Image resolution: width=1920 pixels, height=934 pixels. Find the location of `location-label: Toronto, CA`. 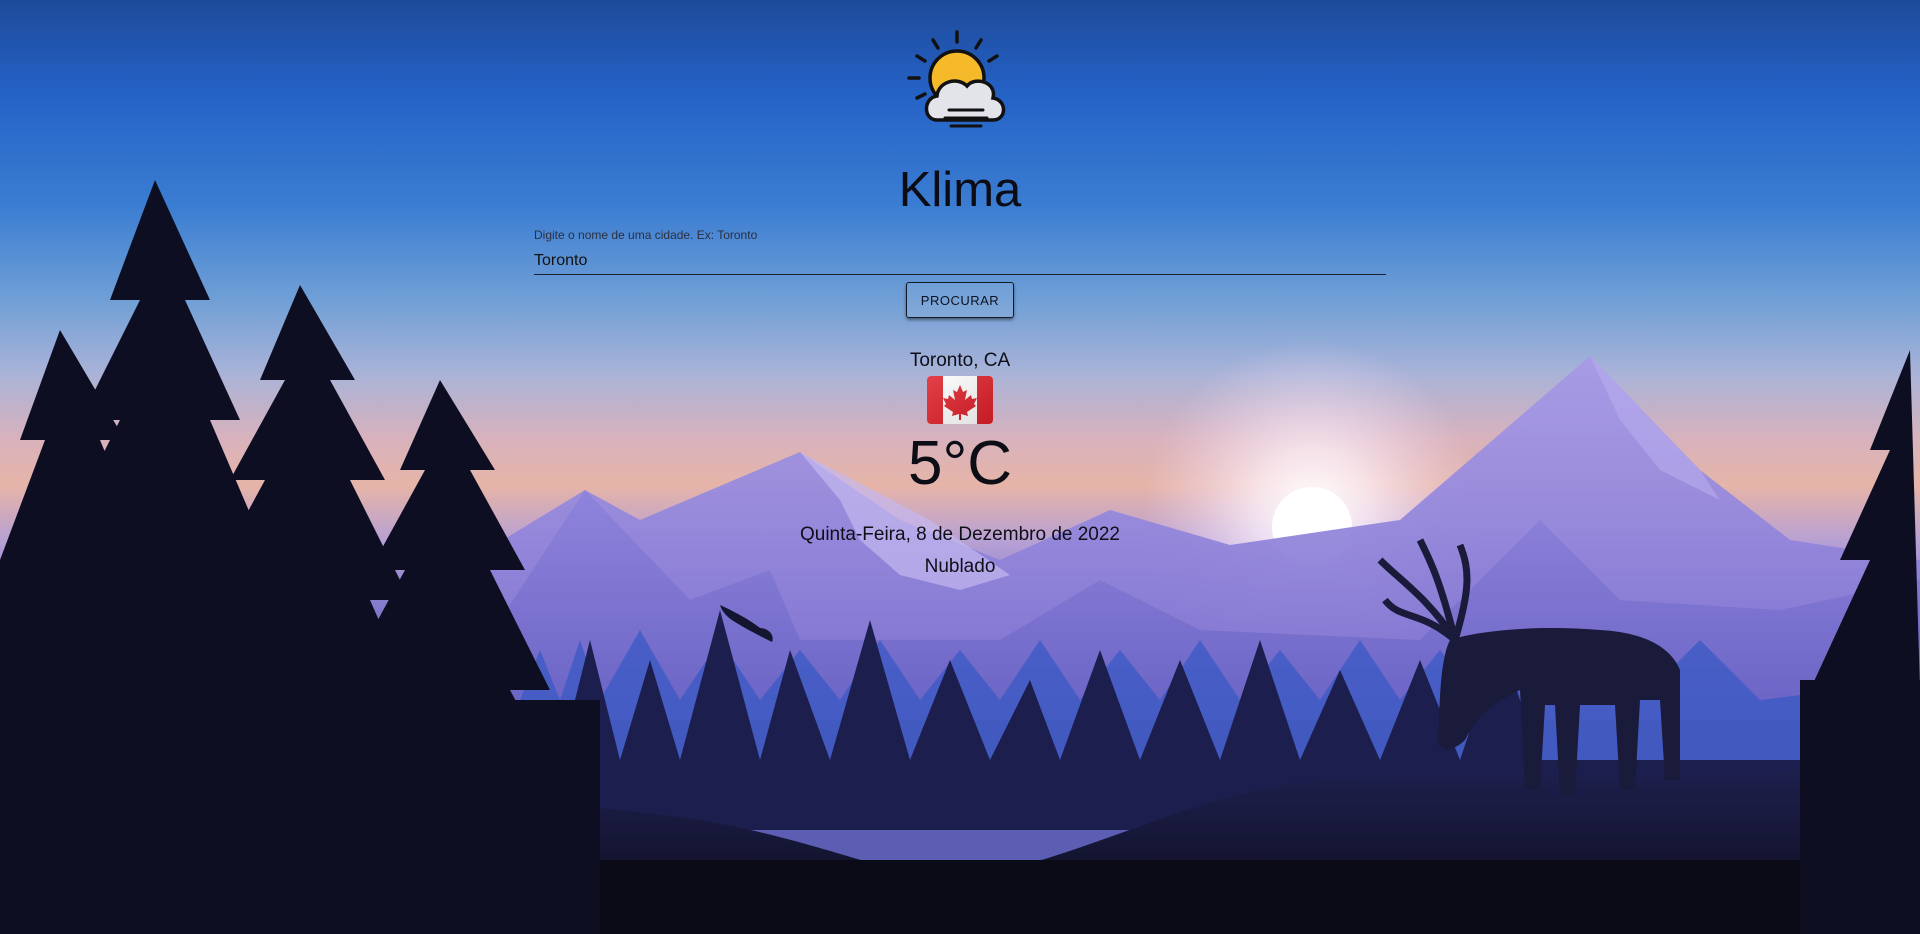

location-label: Toronto, CA is located at coordinates (960, 360).